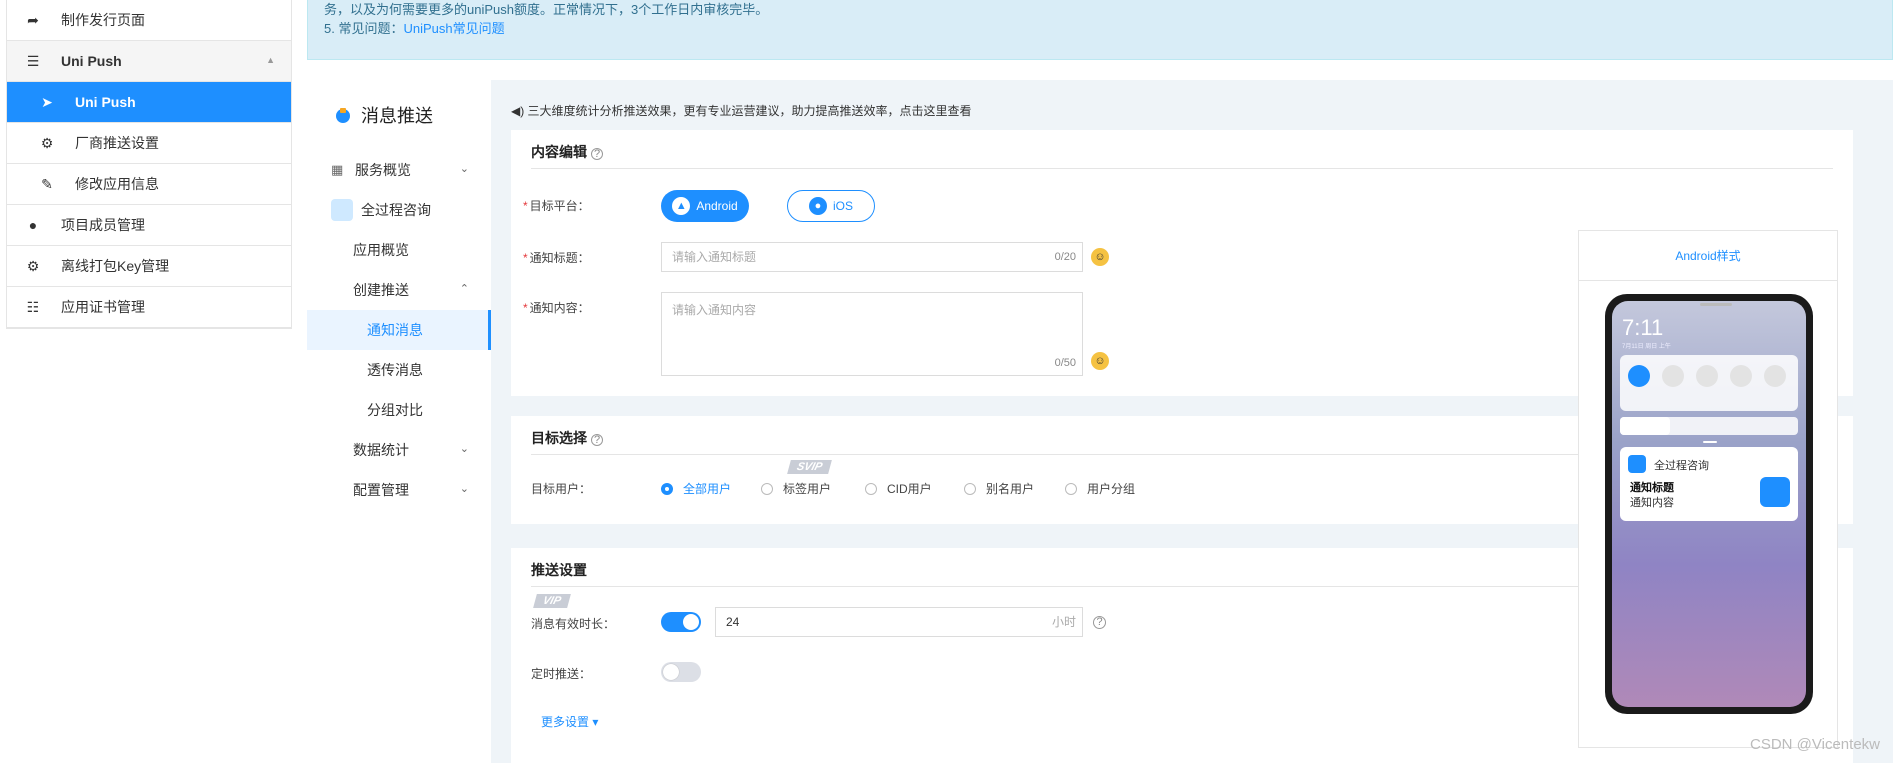 Image resolution: width=1898 pixels, height=763 pixels. I want to click on sidebar-item-vendor-settings: ⚙ 厂商推送设置, so click(149, 143).